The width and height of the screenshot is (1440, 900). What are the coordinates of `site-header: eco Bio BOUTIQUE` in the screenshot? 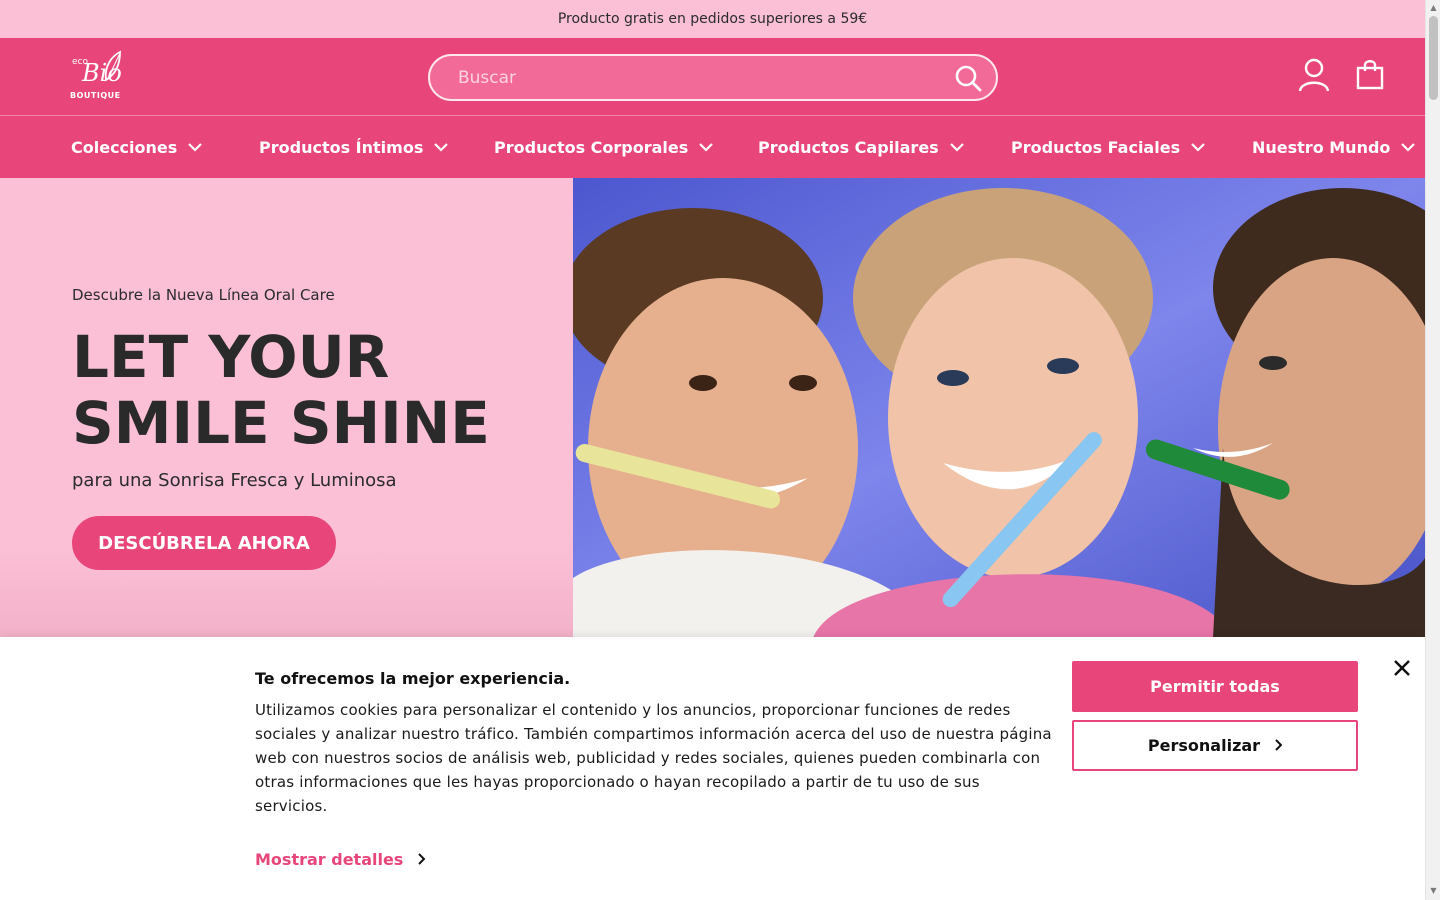 It's located at (712, 76).